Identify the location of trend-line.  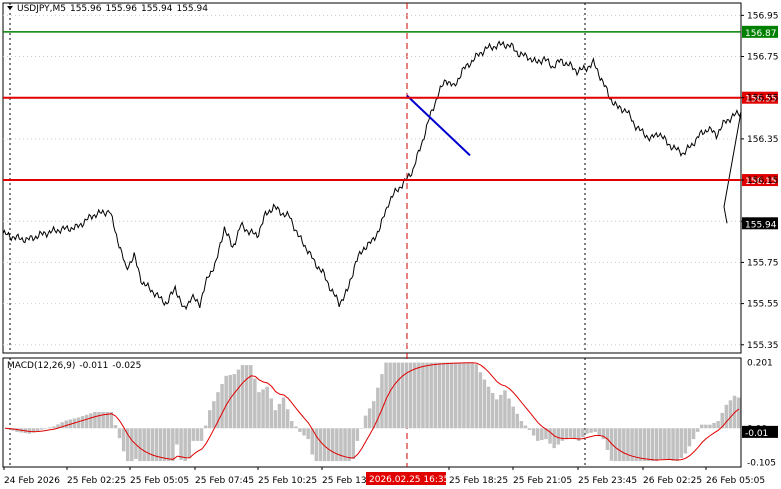
(438, 125).